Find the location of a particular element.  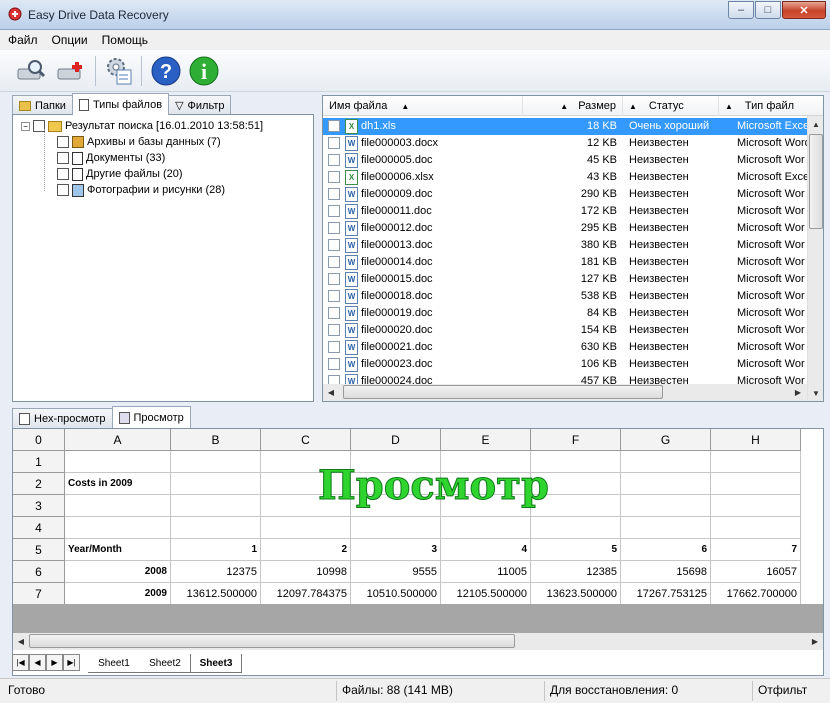

sheet-cell: 16057 is located at coordinates (756, 572).